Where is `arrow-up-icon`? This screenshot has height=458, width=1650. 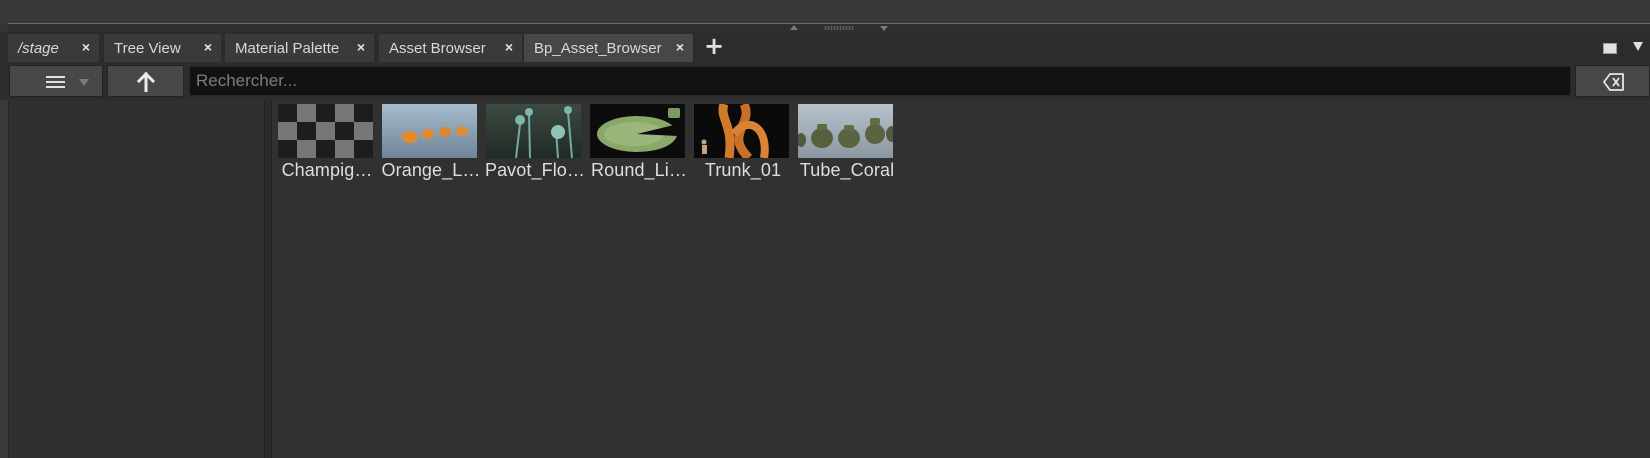 arrow-up-icon is located at coordinates (146, 82).